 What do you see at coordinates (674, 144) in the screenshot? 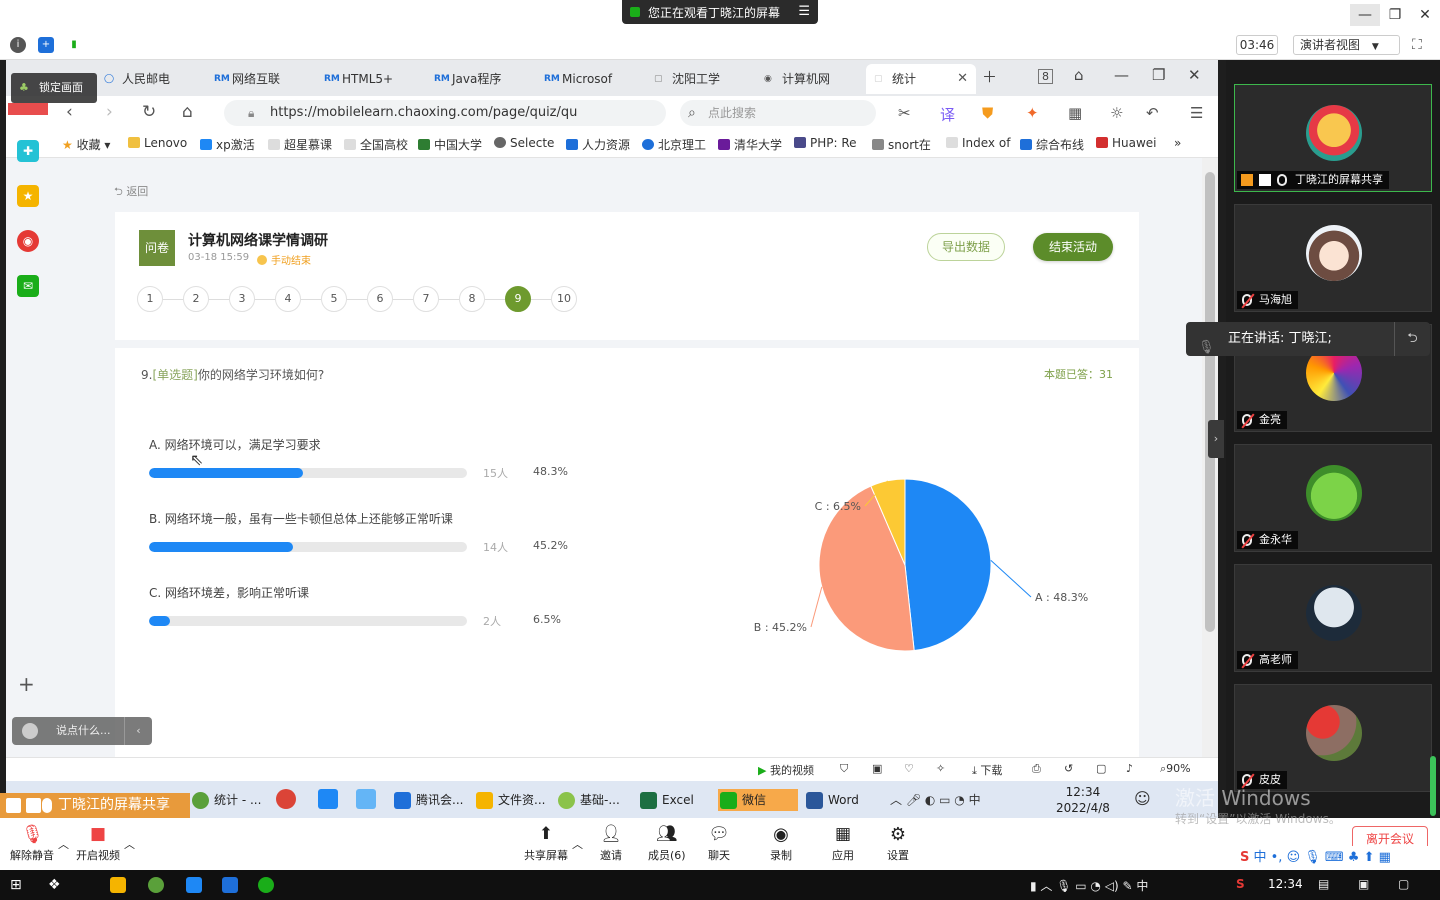
I see `bookmark-item: 北京理工` at bounding box center [674, 144].